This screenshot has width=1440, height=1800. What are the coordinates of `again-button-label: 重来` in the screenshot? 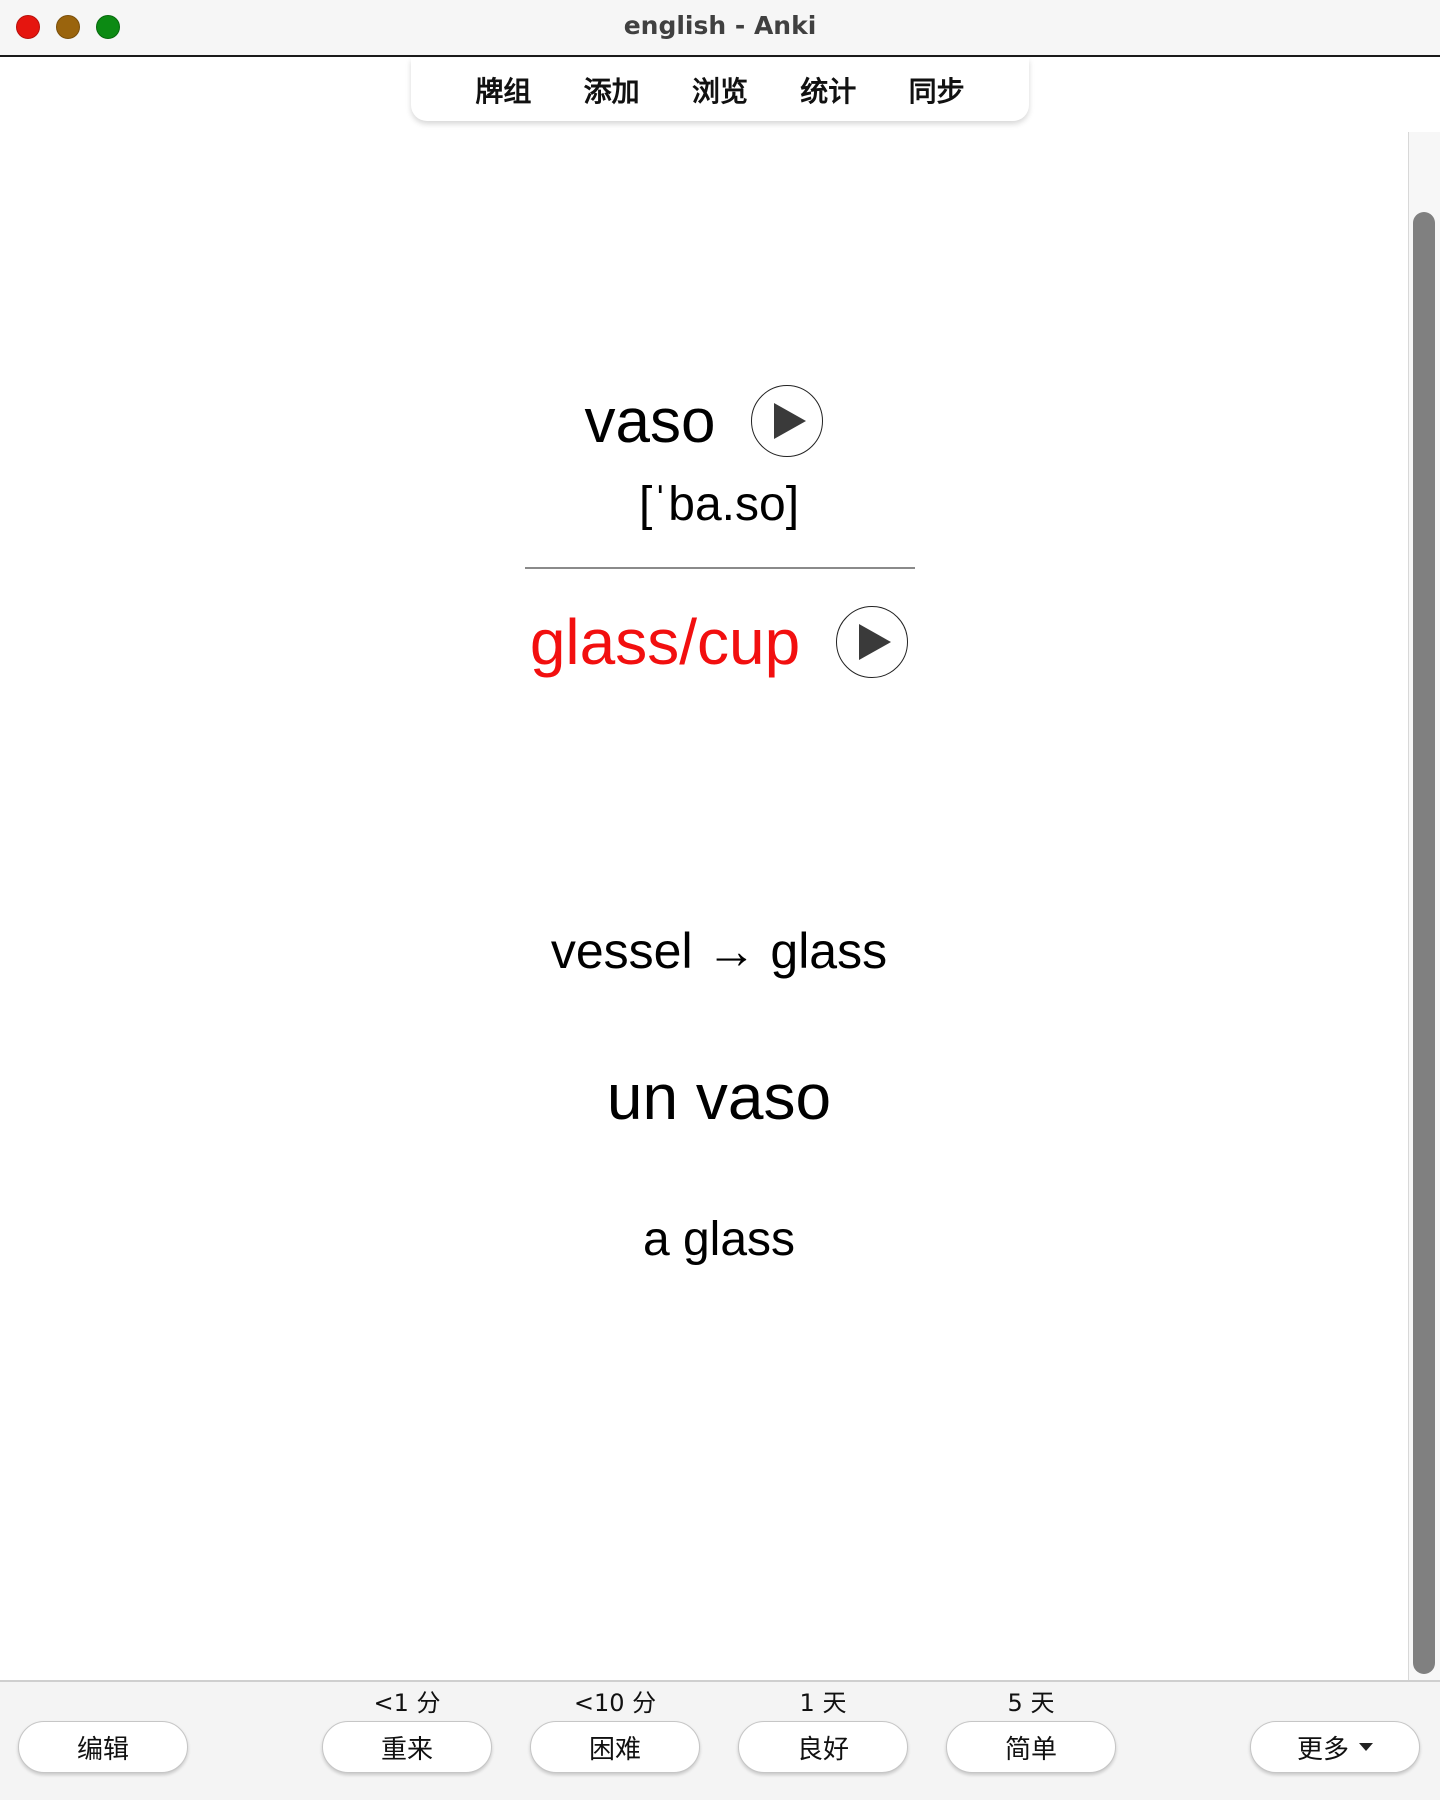 It's located at (406, 1749).